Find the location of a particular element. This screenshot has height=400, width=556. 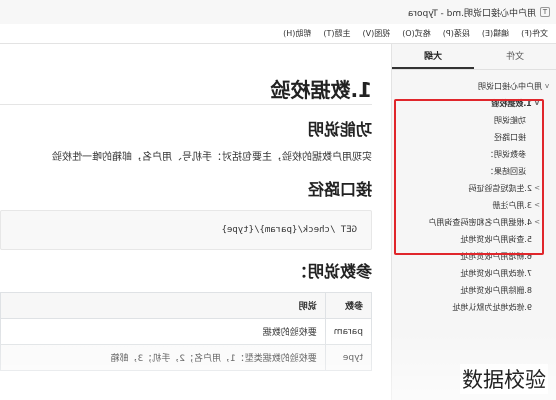

heading-divider is located at coordinates (186, 104).